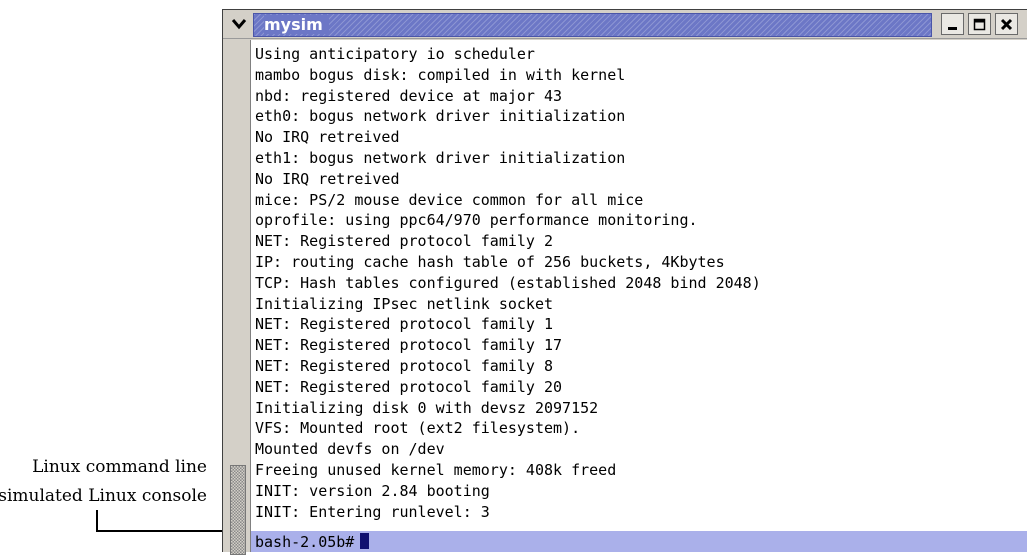 The height and width of the screenshot is (555, 1027). I want to click on console-line: Initializing IPsec netlink socket, so click(404, 303).